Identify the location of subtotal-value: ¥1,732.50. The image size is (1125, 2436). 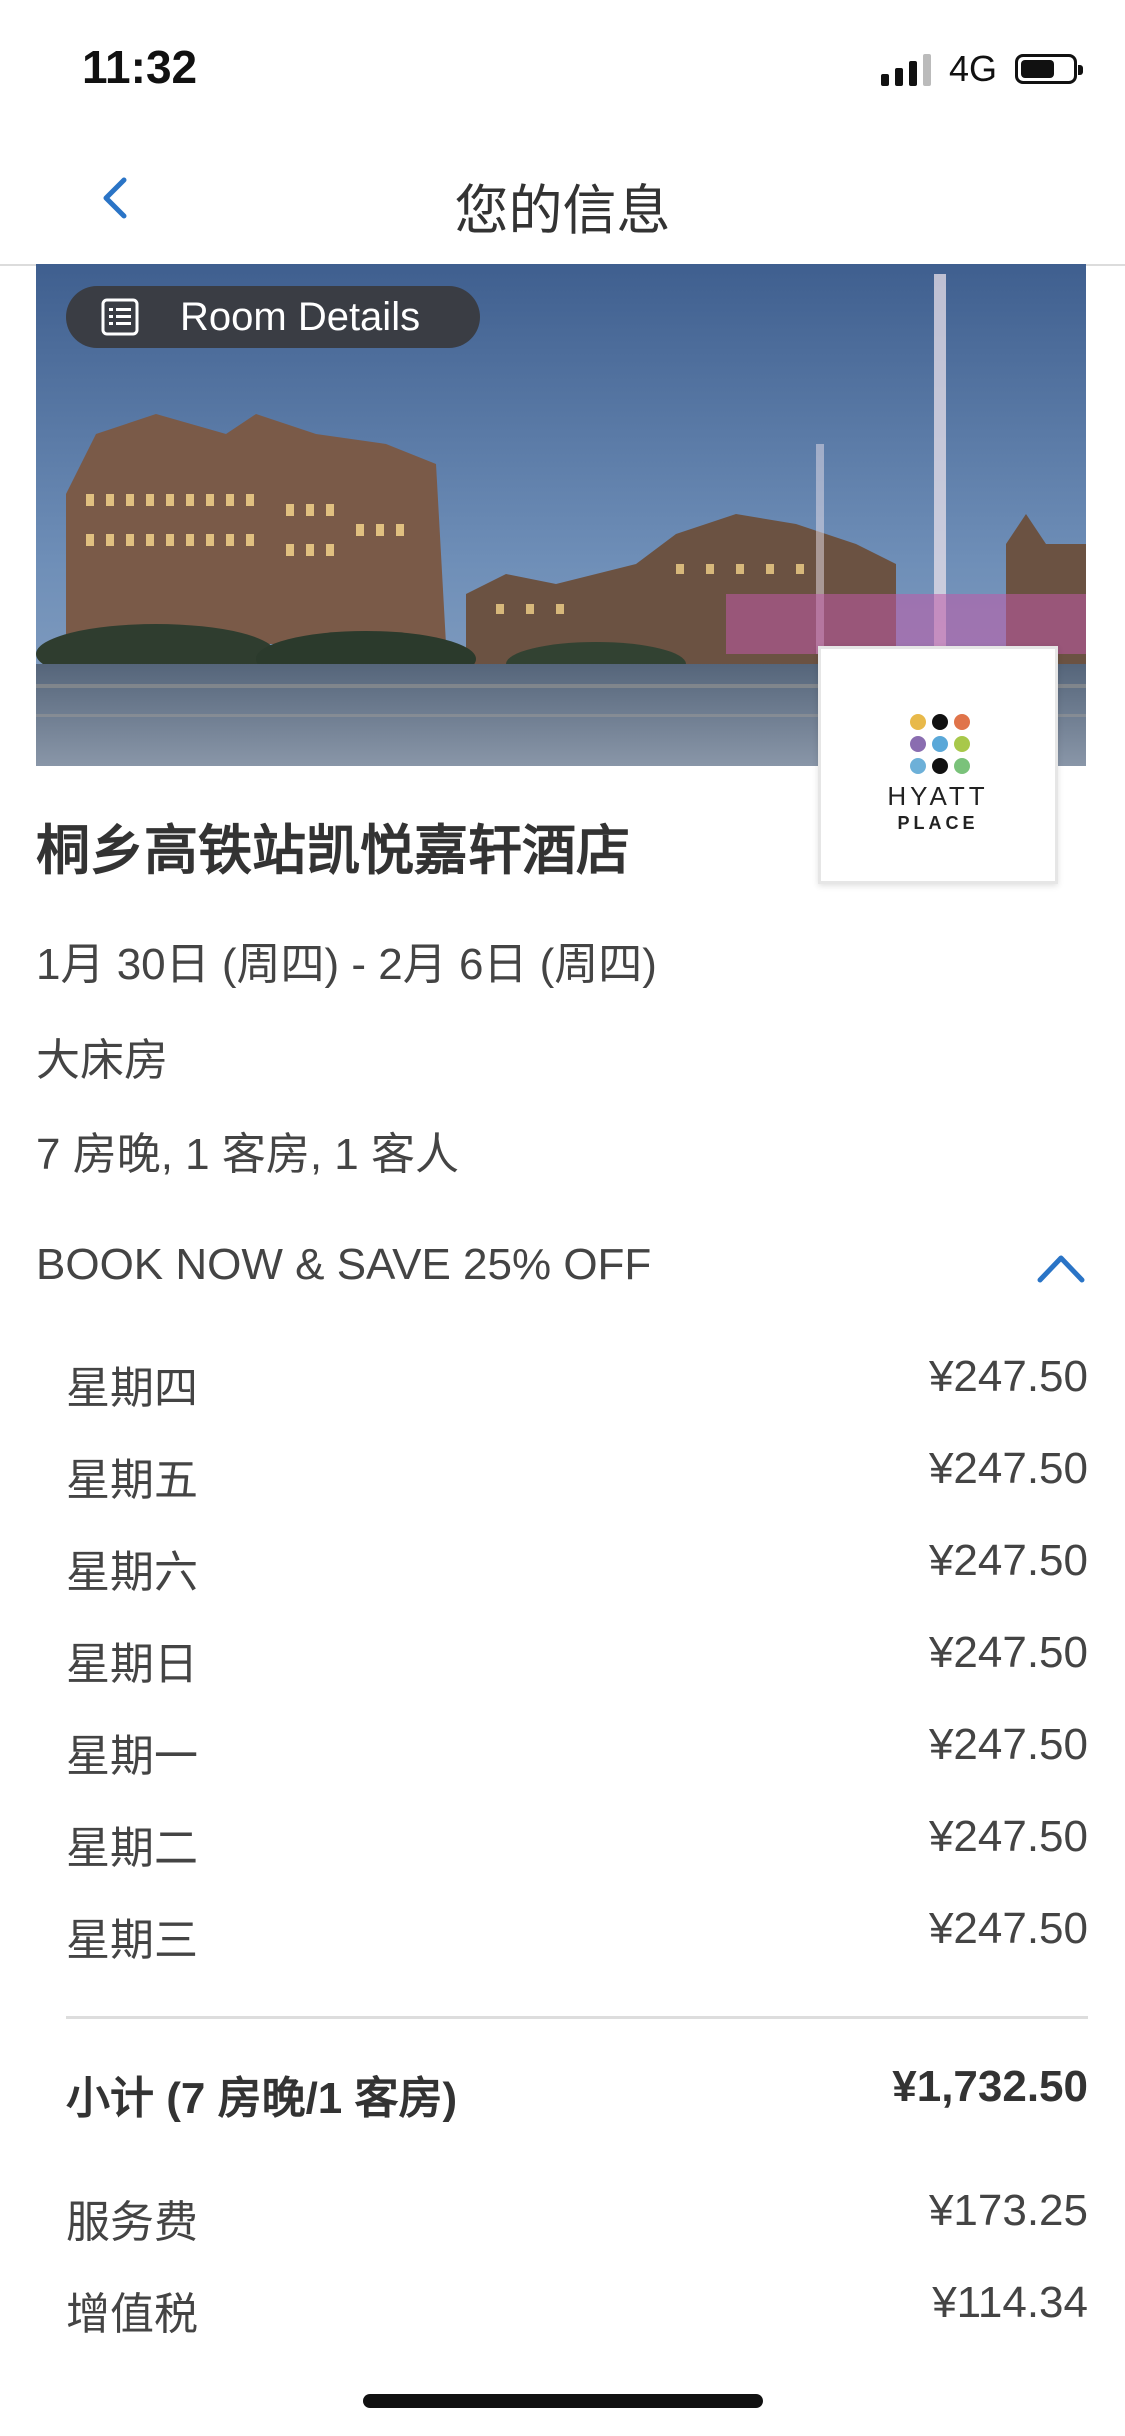
(990, 2086).